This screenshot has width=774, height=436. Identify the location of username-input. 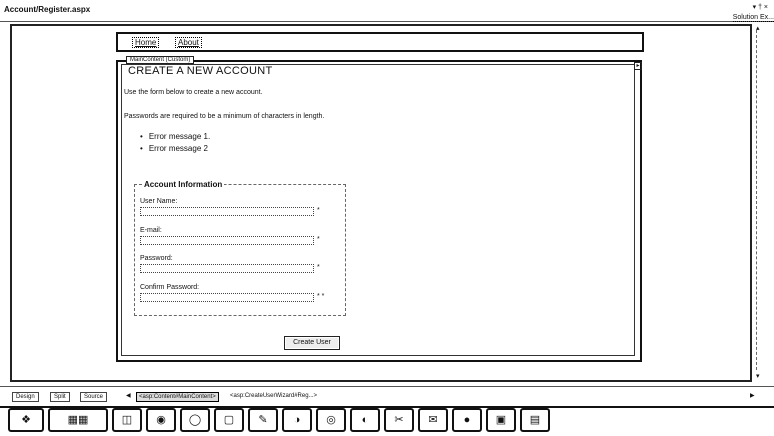
(227, 211).